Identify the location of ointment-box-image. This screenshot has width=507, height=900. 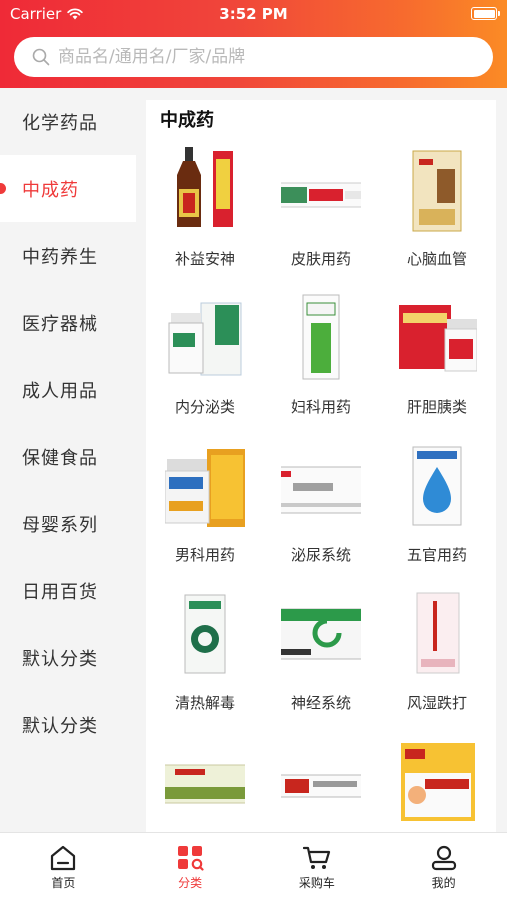
(321, 195).